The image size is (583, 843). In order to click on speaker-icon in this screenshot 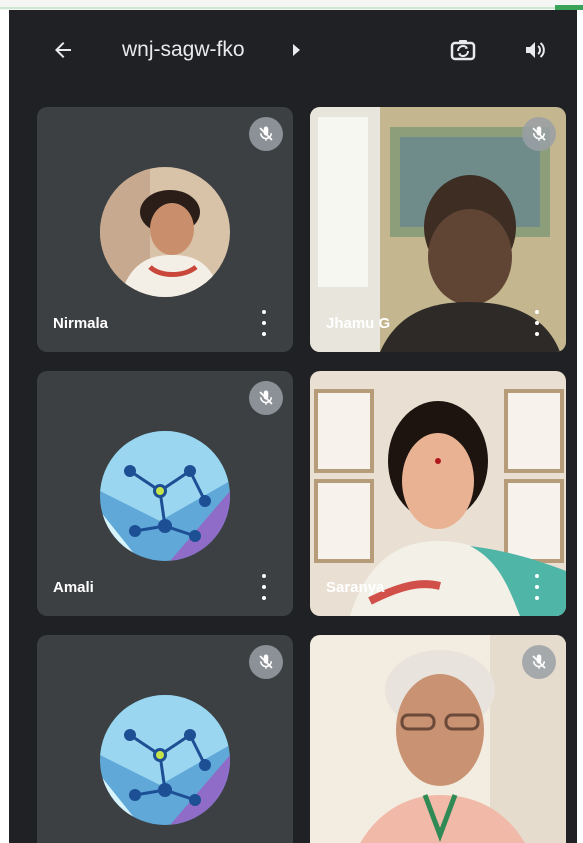, I will do `click(535, 50)`.